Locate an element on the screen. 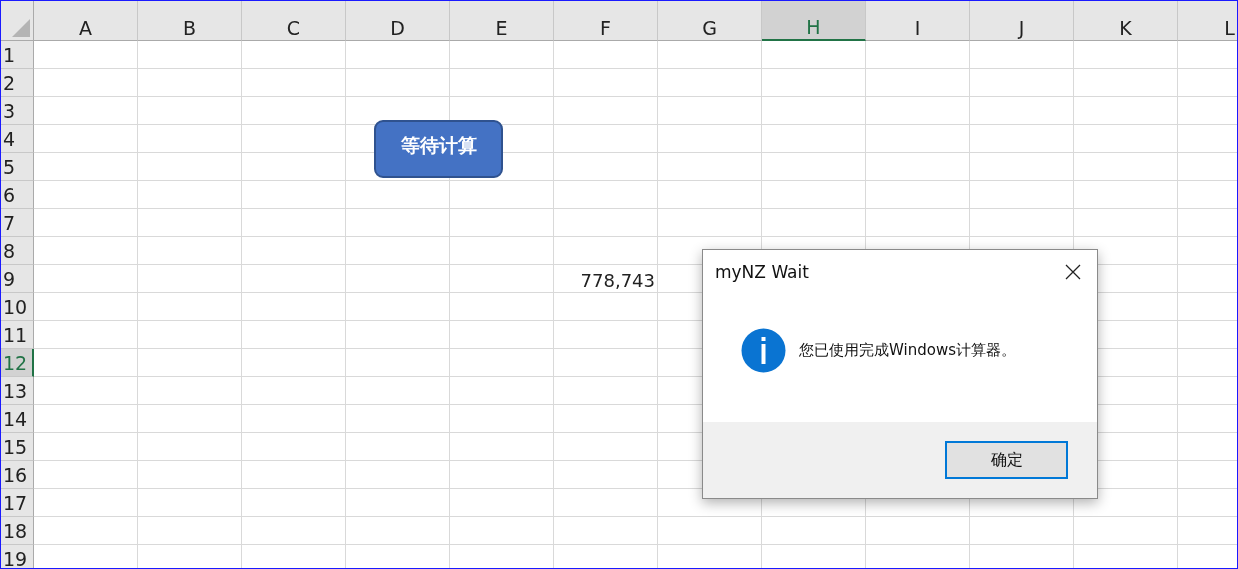 The height and width of the screenshot is (569, 1238). row-header: 12 is located at coordinates (17, 363).